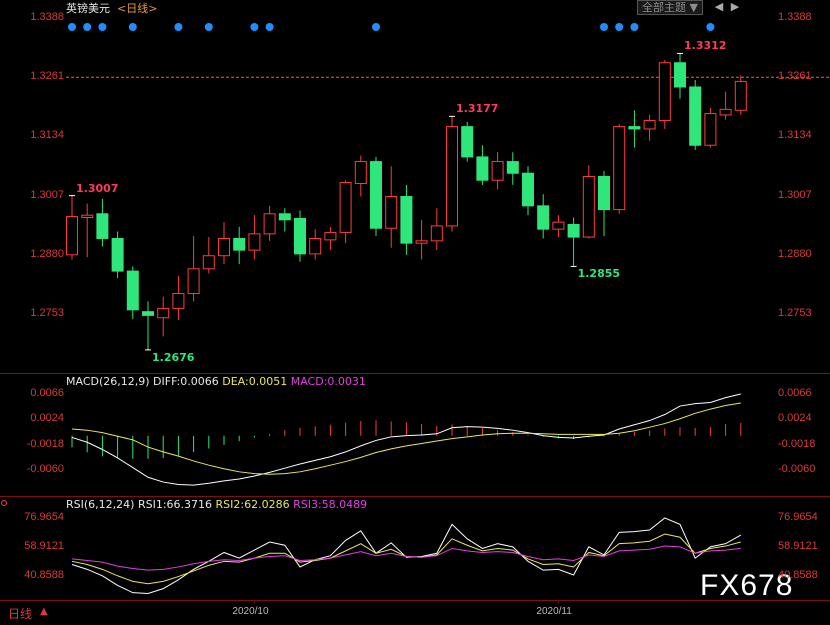  Describe the element at coordinates (44, 546) in the screenshot. I see `rsi-axis-left-tick: 58.9121` at that location.